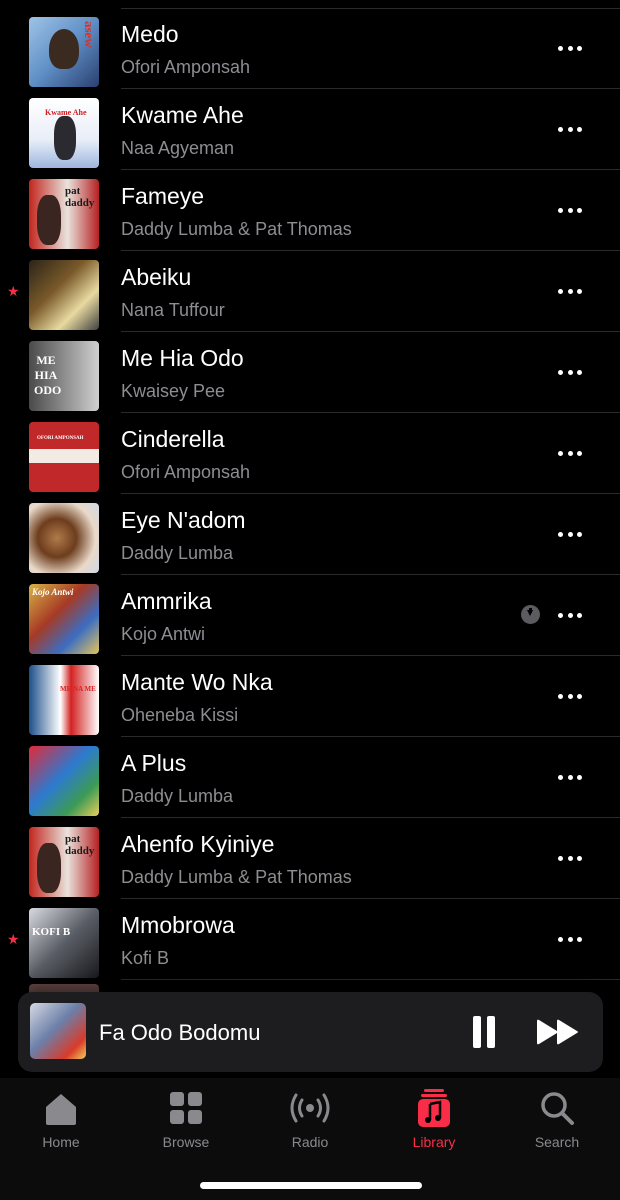  I want to click on fast-forward-button, so click(558, 1032).